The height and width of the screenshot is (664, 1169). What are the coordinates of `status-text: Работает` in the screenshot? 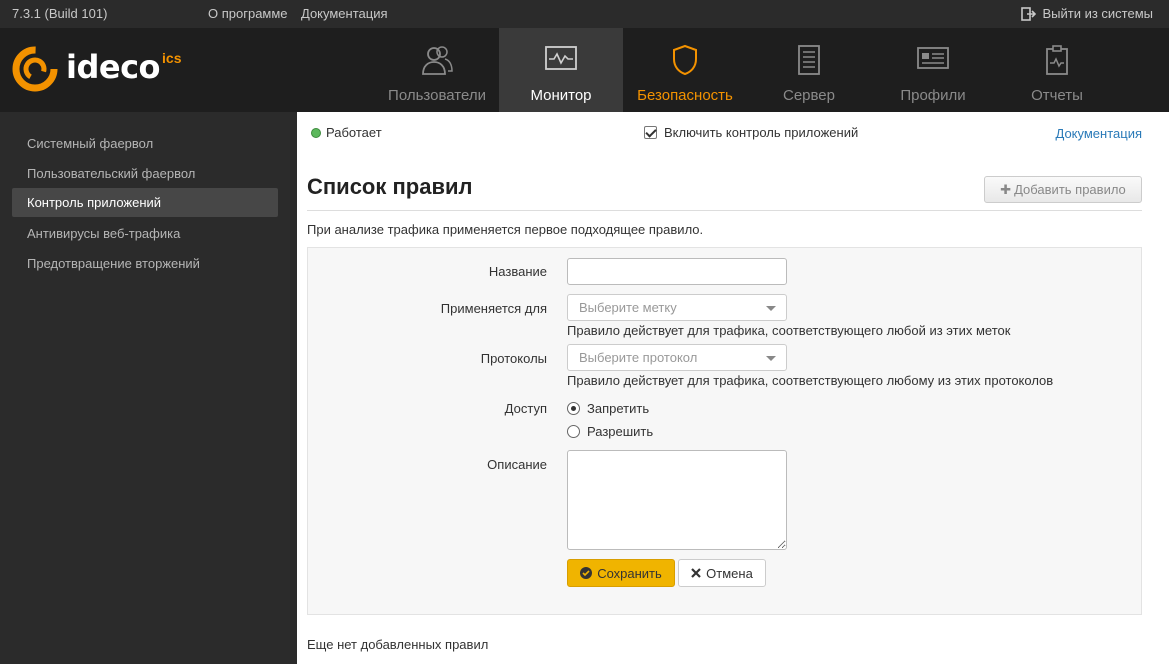 It's located at (354, 132).